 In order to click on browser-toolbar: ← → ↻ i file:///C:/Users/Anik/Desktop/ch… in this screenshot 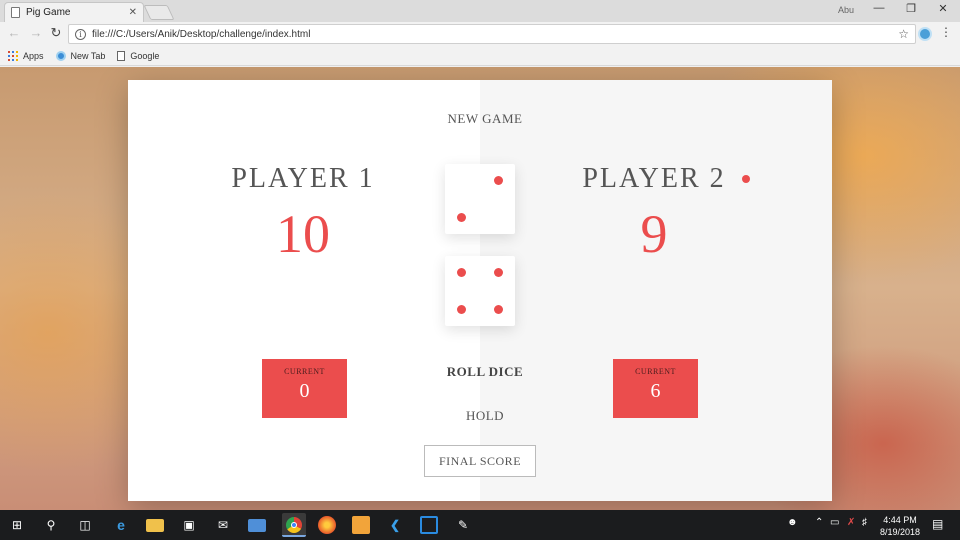, I will do `click(480, 34)`.